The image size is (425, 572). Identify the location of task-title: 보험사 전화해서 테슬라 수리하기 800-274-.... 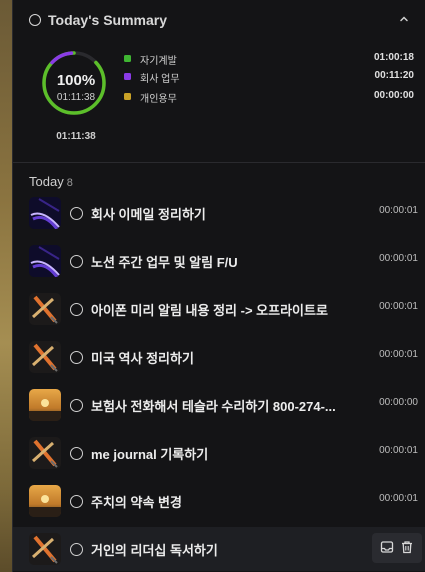
(213, 406).